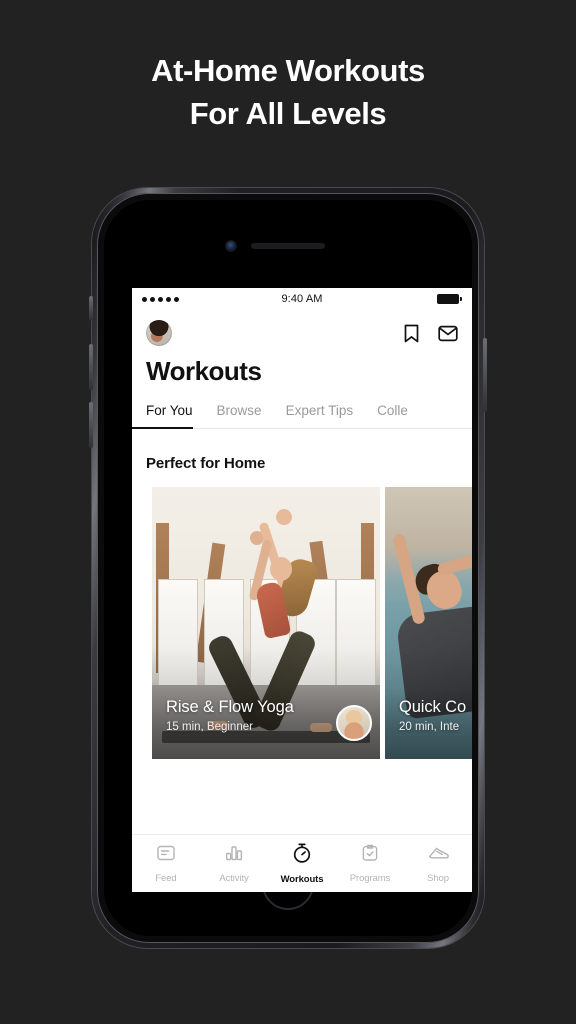 Image resolution: width=576 pixels, height=1024 pixels. I want to click on volume-up-button, so click(91, 367).